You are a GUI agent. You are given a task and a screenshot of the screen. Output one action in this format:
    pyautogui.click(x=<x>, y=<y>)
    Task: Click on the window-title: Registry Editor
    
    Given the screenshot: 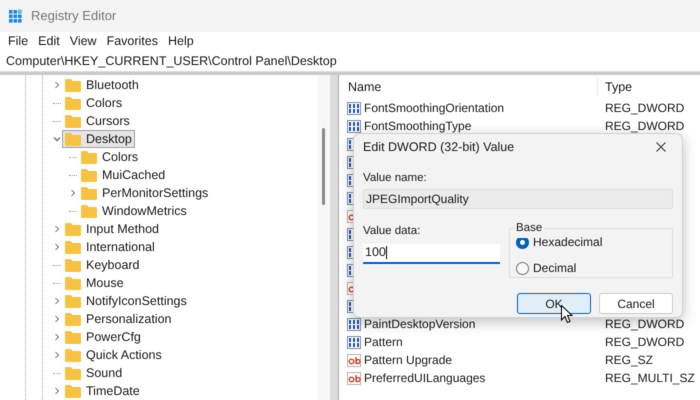 What is the action you would take?
    pyautogui.click(x=73, y=16)
    